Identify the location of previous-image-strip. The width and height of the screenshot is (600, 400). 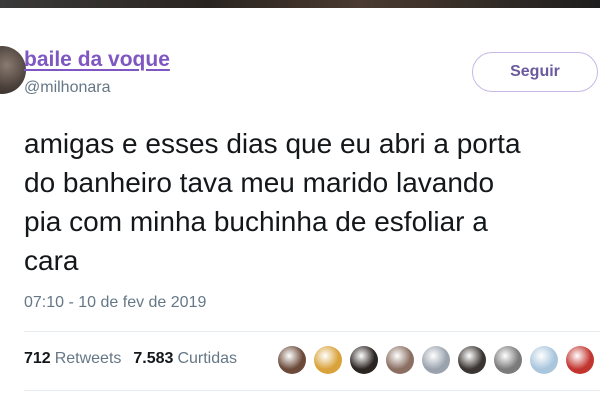
(300, 4).